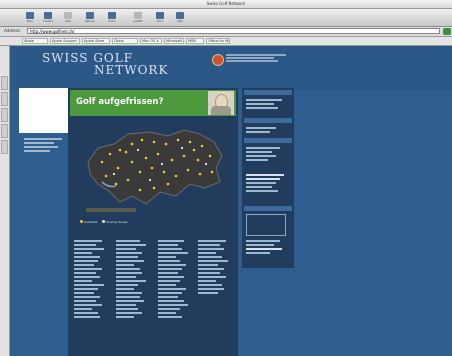 The image size is (452, 356). Describe the element at coordinates (4, 83) in the screenshot. I see `rail-tab-favorites` at that location.